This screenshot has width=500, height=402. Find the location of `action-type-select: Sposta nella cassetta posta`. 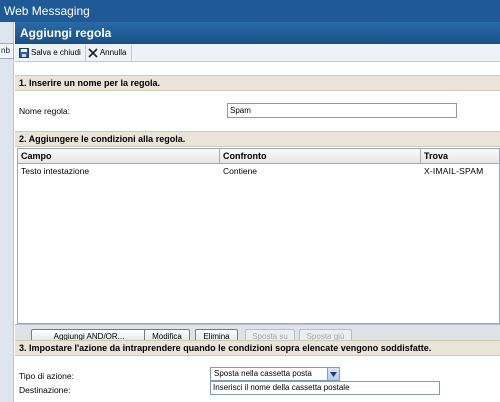

action-type-select: Sposta nella cassetta posta is located at coordinates (275, 374).